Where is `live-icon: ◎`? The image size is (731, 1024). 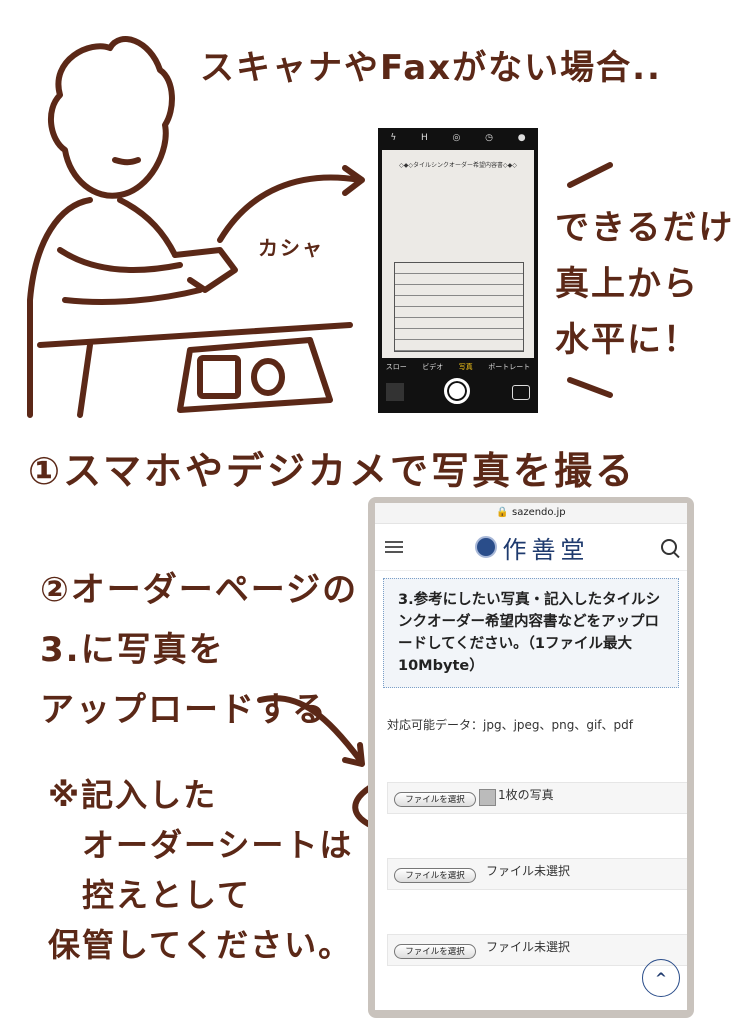
live-icon: ◎ is located at coordinates (456, 138).